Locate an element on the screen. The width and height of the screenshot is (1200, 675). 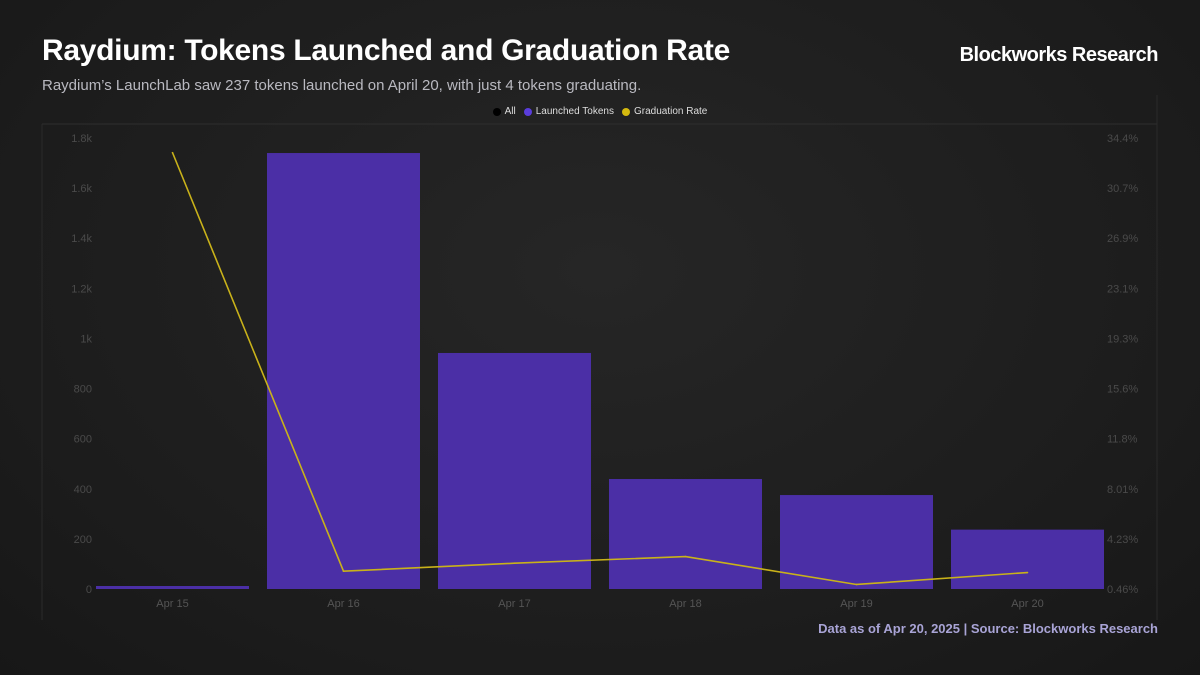
left-tick-label: 0 is located at coordinates (89, 590).